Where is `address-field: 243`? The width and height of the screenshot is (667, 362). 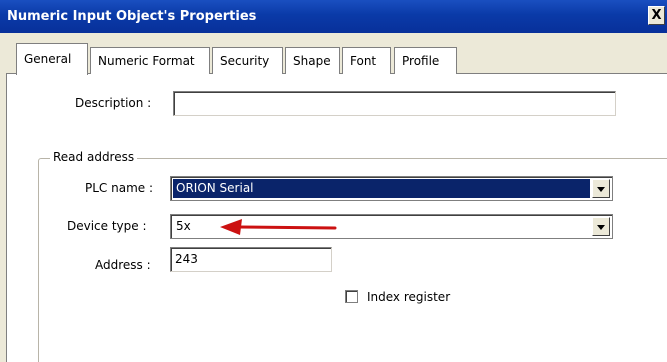 address-field: 243 is located at coordinates (251, 259).